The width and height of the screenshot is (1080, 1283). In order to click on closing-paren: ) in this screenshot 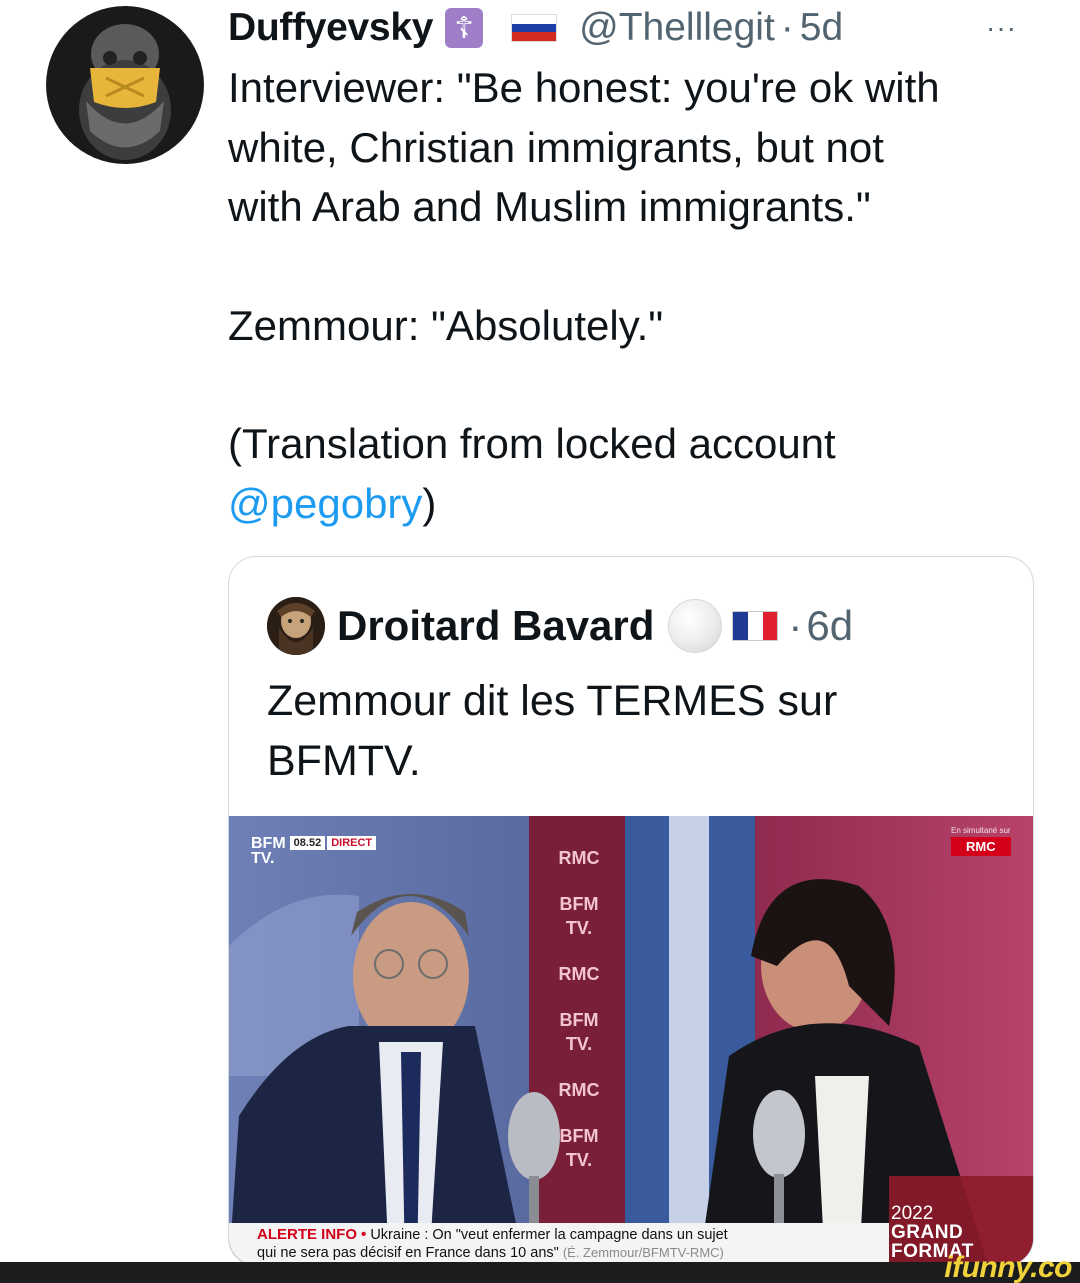, I will do `click(429, 503)`.